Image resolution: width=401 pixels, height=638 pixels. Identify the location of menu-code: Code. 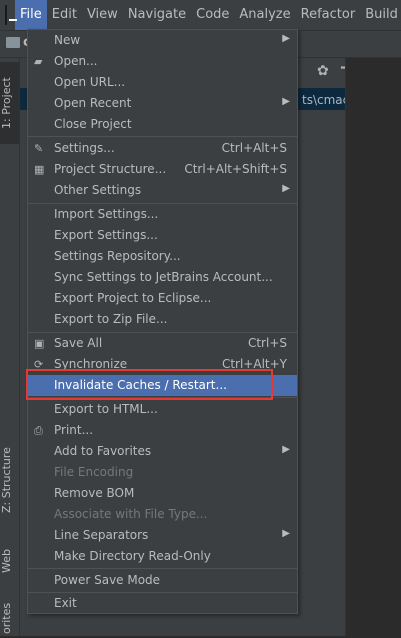
(212, 15).